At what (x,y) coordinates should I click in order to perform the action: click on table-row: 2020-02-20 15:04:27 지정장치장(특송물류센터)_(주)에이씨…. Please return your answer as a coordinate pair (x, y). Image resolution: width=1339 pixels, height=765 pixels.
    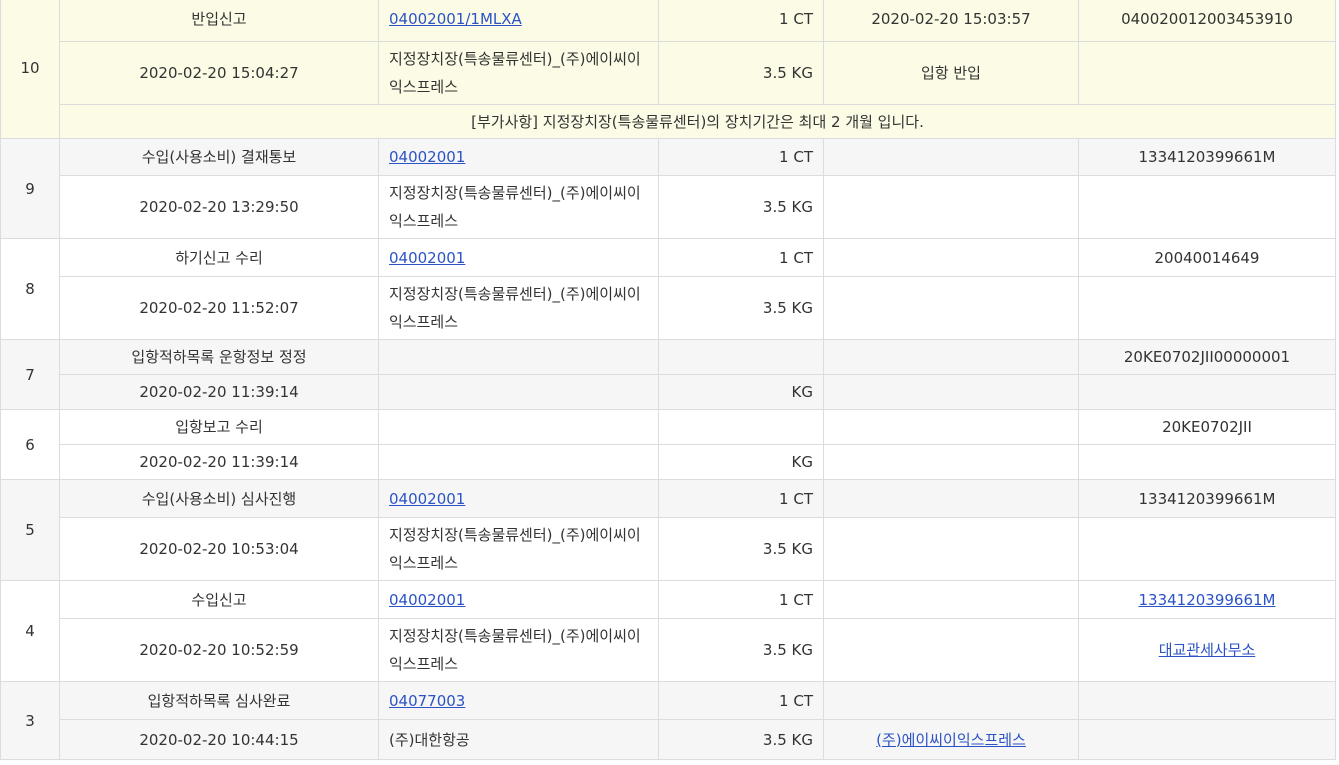
    Looking at the image, I should click on (668, 73).